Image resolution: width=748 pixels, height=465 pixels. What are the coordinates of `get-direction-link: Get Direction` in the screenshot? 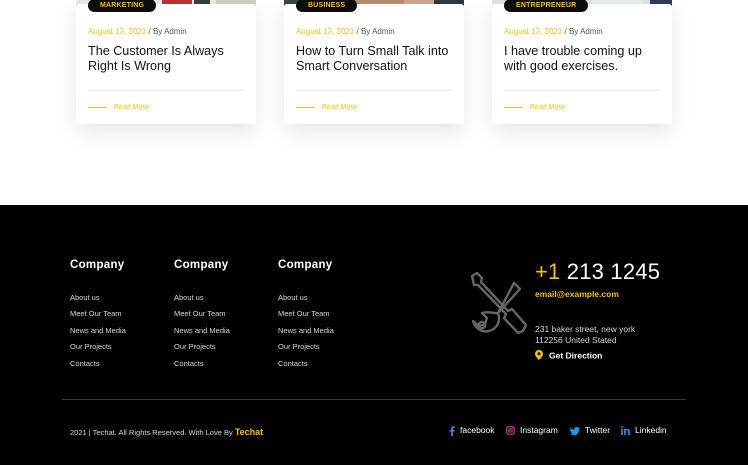 It's located at (568, 356).